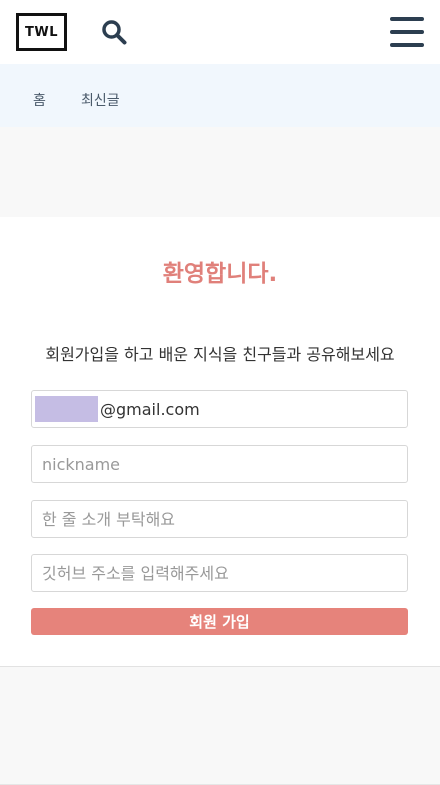 The width and height of the screenshot is (440, 785). I want to click on search-icon, so click(114, 32).